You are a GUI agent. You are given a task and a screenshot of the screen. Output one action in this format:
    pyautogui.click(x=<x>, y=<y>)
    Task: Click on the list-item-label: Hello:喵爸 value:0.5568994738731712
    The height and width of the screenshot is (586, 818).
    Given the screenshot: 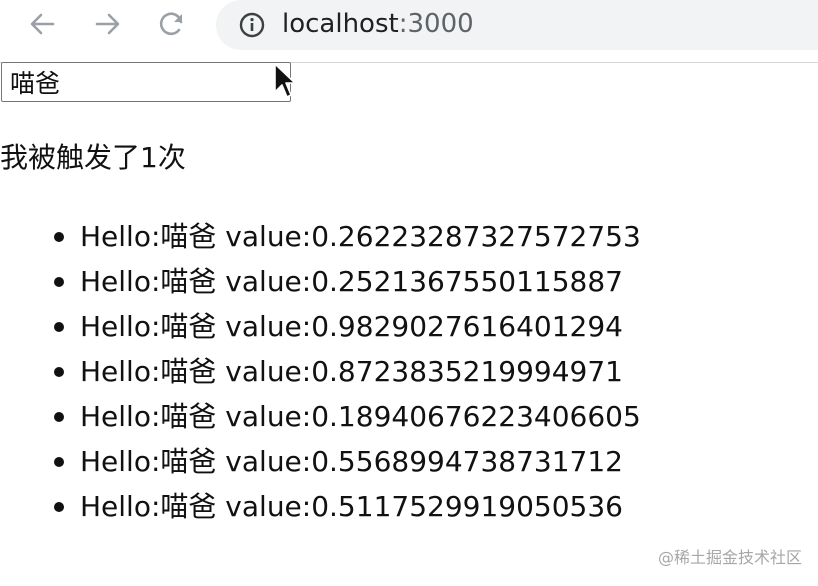 What is the action you would take?
    pyautogui.click(x=351, y=461)
    